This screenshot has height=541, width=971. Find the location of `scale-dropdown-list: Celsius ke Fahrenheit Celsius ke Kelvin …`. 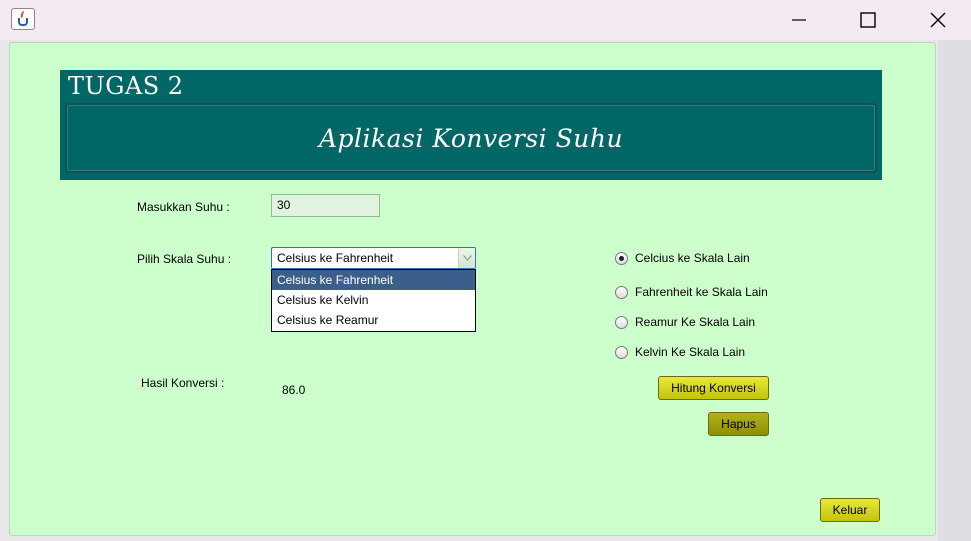

scale-dropdown-list: Celsius ke Fahrenheit Celsius ke Kelvin … is located at coordinates (373, 300).